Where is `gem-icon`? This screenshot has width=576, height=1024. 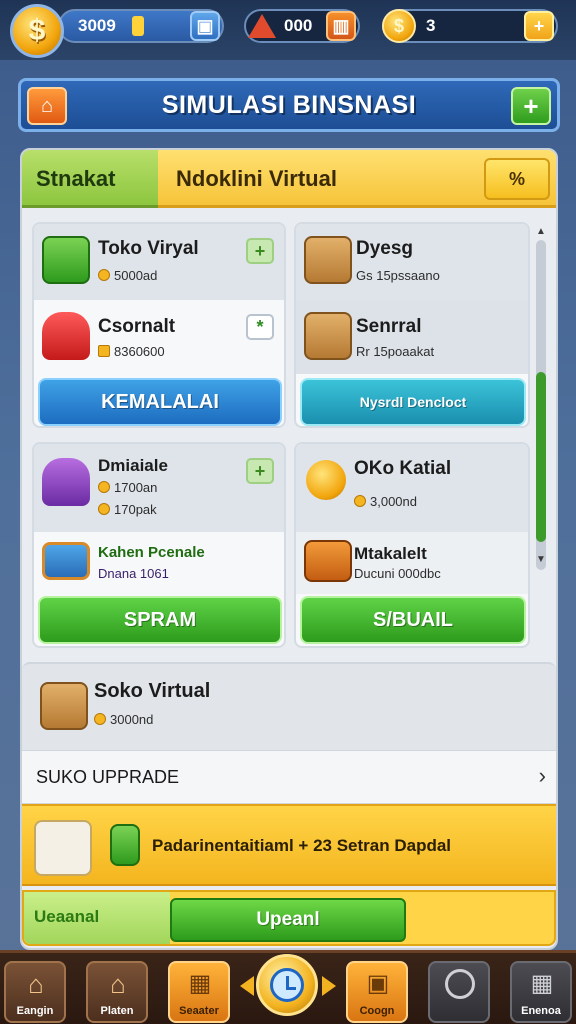
gem-icon is located at coordinates (262, 26).